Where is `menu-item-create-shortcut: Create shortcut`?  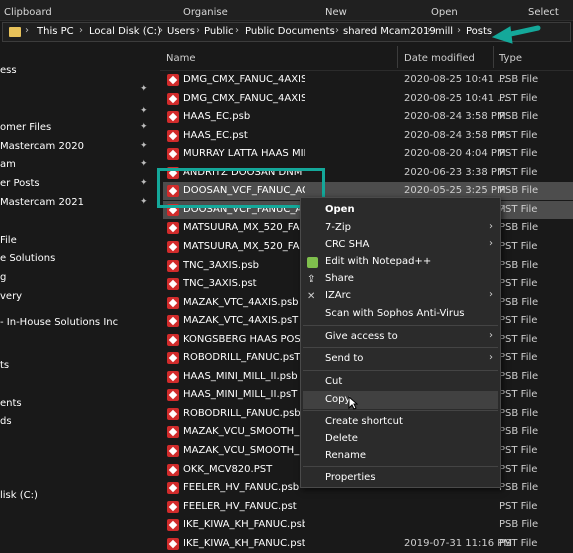
menu-item-create-shortcut: Create shortcut is located at coordinates (364, 421).